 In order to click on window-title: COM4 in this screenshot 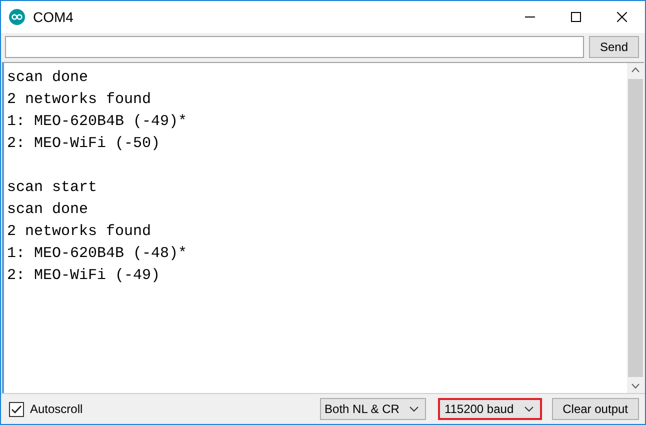, I will do `click(53, 17)`.